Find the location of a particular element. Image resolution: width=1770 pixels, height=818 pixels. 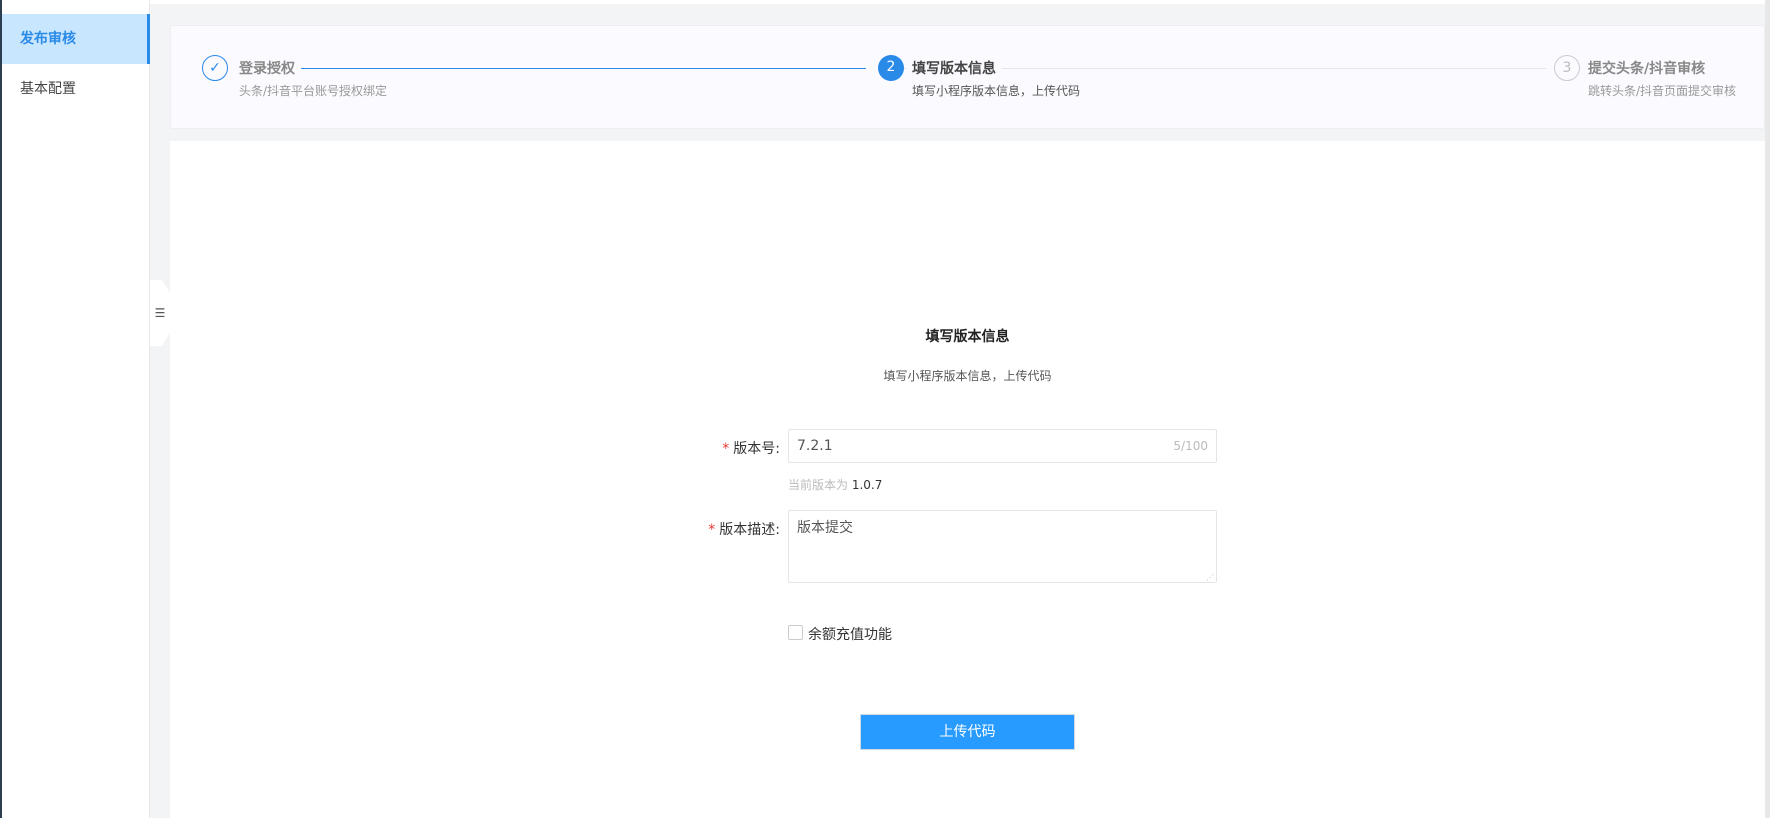

step-1-check-icon: ✓ is located at coordinates (215, 68).